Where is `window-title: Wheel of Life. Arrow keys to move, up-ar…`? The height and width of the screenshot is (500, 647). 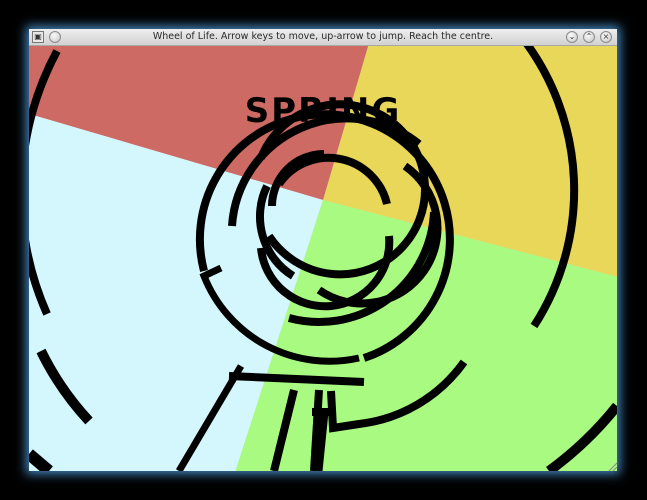
window-title: Wheel of Life. Arrow keys to move, up-ar… is located at coordinates (323, 36).